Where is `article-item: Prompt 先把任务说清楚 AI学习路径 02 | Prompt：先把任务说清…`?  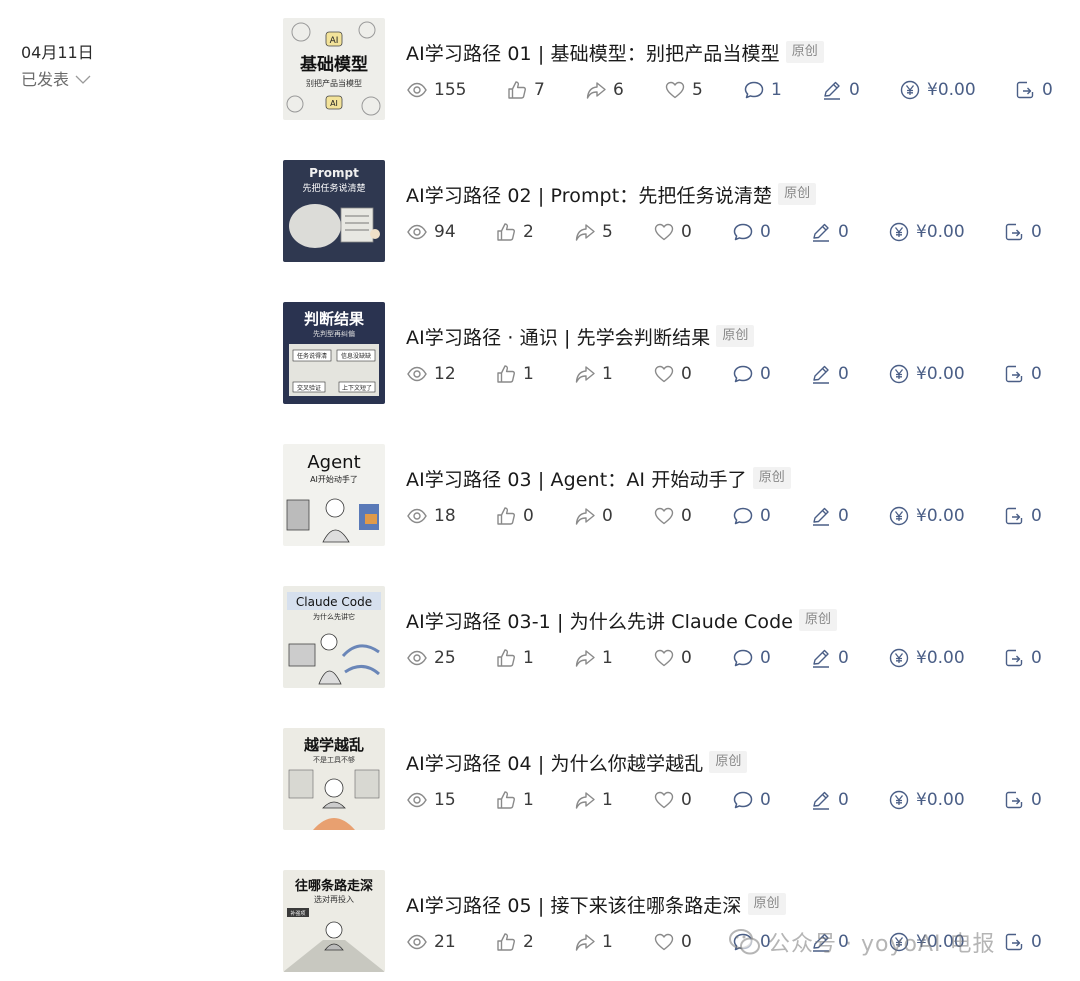
article-item: Prompt 先把任务说清楚 AI学习路径 02 | Prompt：先把任务说清… is located at coordinates (678, 211).